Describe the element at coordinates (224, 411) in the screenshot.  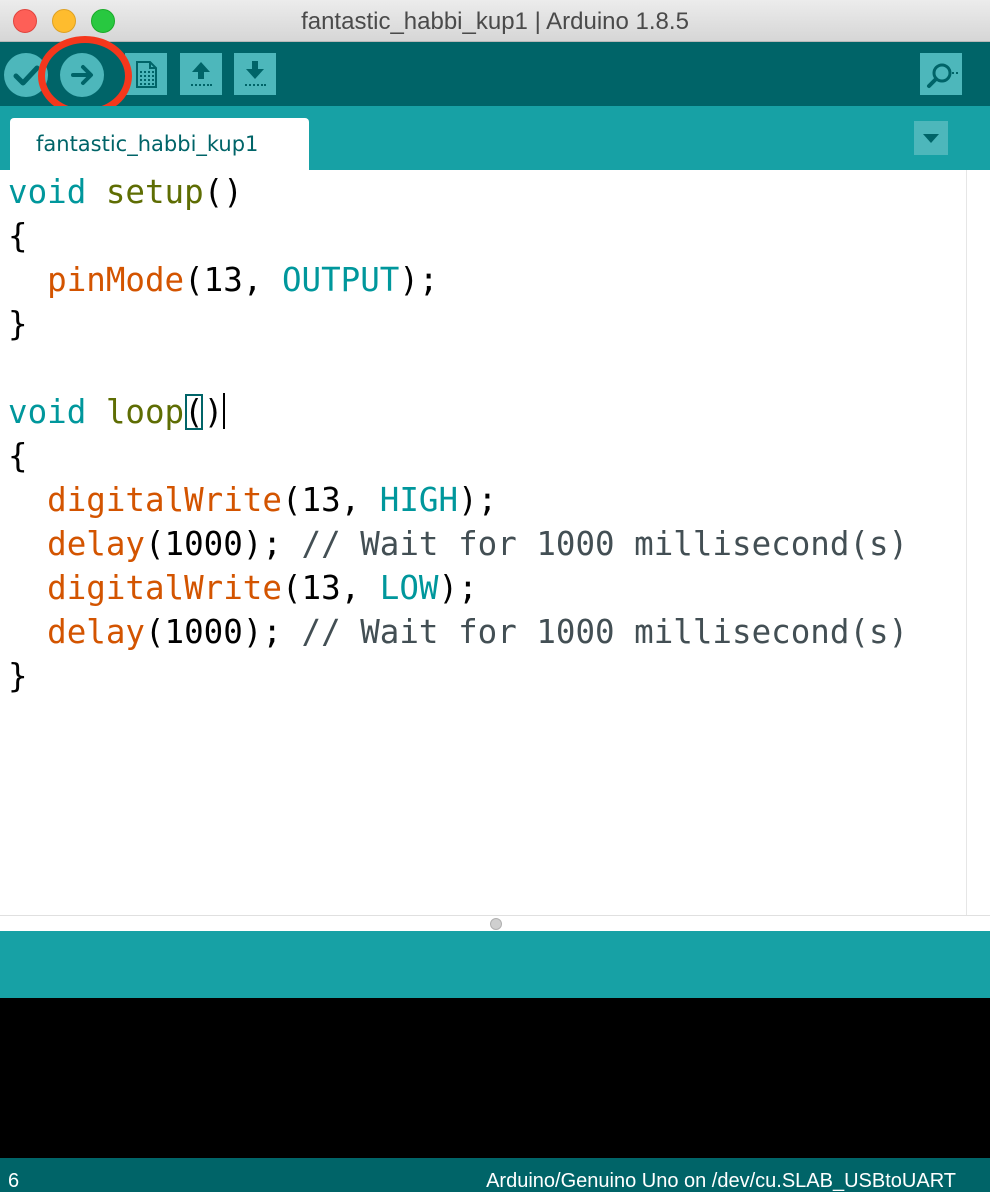
I see `text-caret` at that location.